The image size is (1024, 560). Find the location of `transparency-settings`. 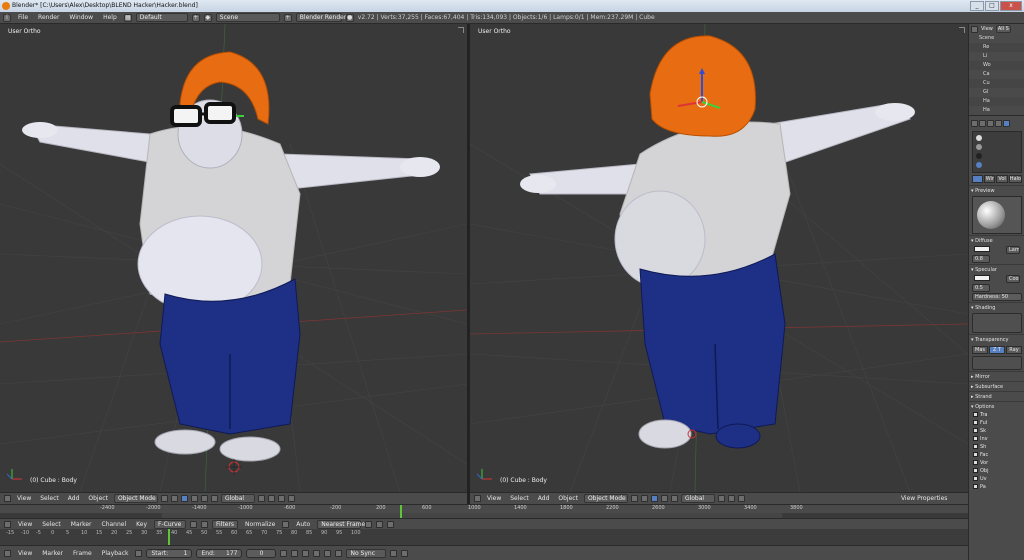

transparency-settings is located at coordinates (997, 363).